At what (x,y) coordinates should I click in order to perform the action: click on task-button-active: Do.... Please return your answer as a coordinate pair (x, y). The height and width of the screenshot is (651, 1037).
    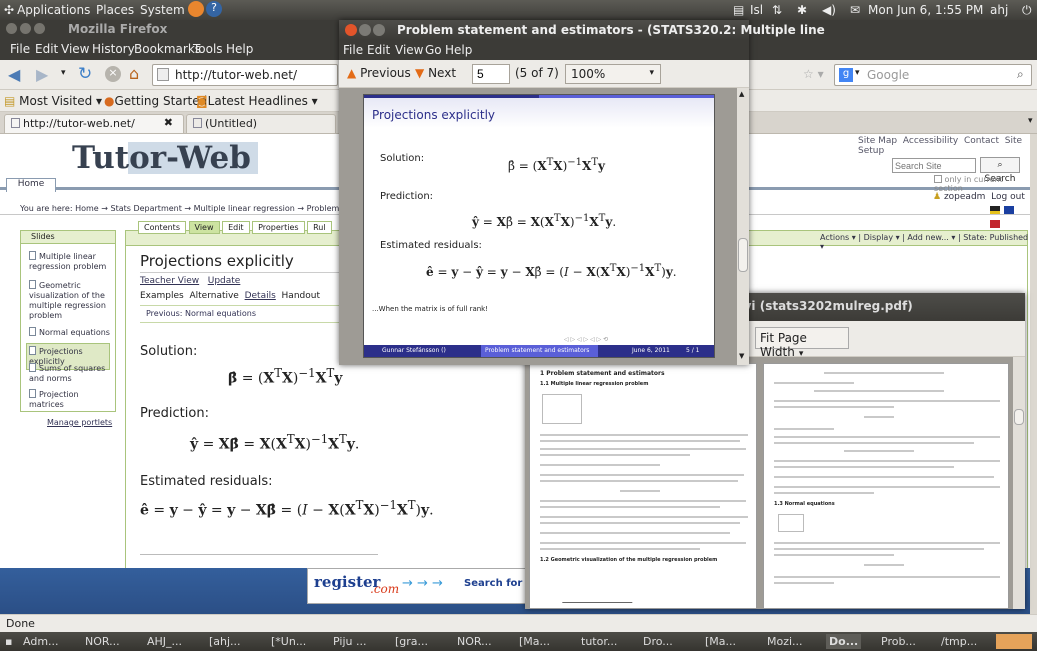
    Looking at the image, I should click on (844, 641).